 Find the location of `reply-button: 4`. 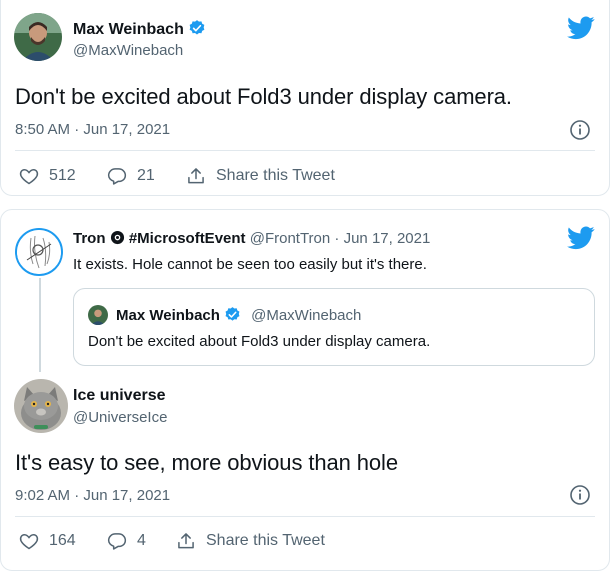

reply-button: 4 is located at coordinates (126, 541).